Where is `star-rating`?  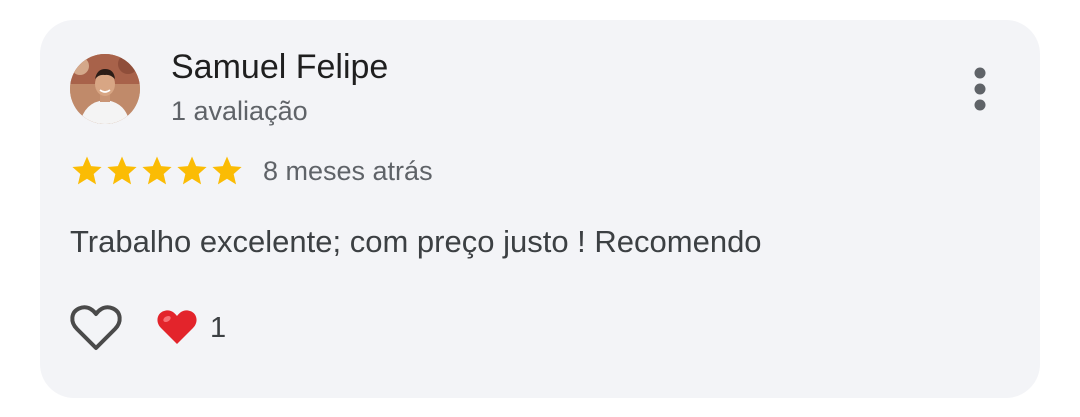
star-rating is located at coordinates (157, 171).